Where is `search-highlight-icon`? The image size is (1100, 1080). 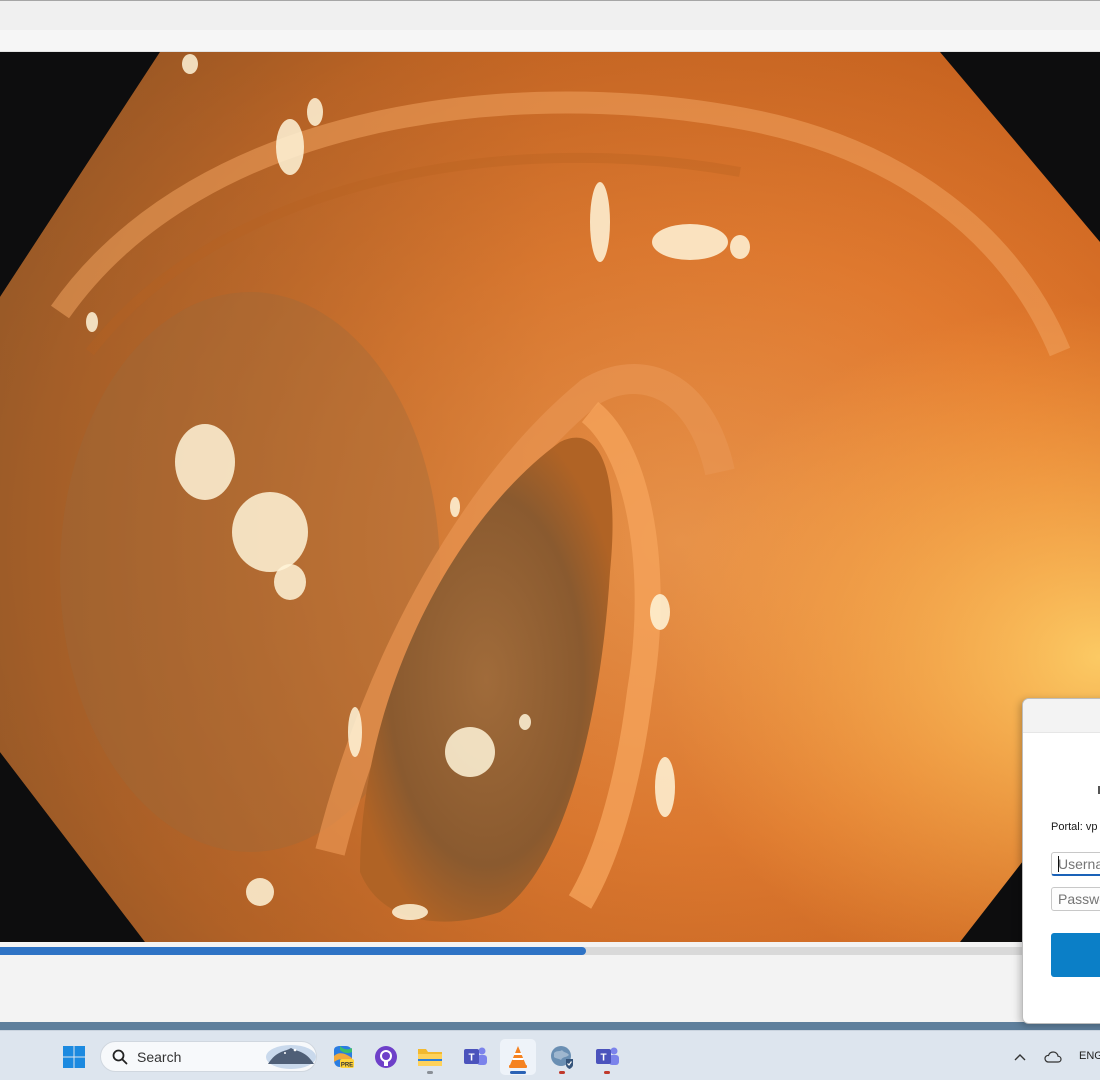 search-highlight-icon is located at coordinates (291, 1057).